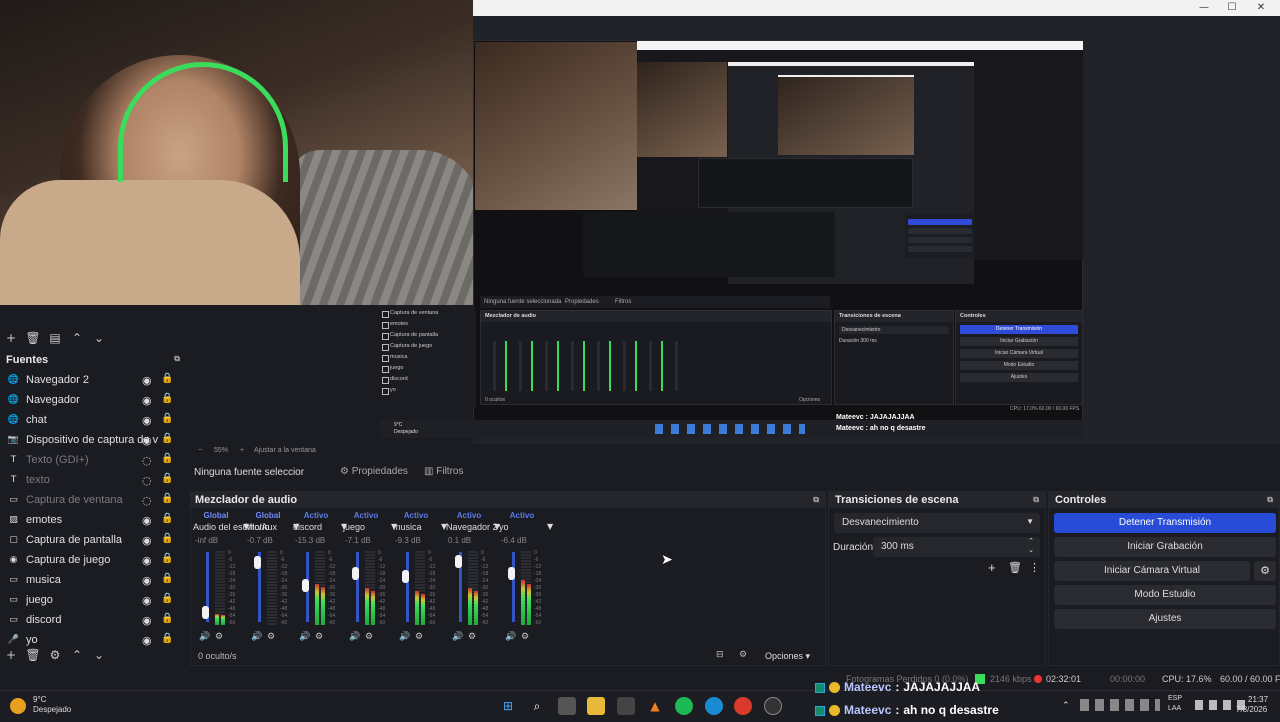 This screenshot has height=722, width=1280. I want to click on clock-time: 21:37, so click(1258, 699).